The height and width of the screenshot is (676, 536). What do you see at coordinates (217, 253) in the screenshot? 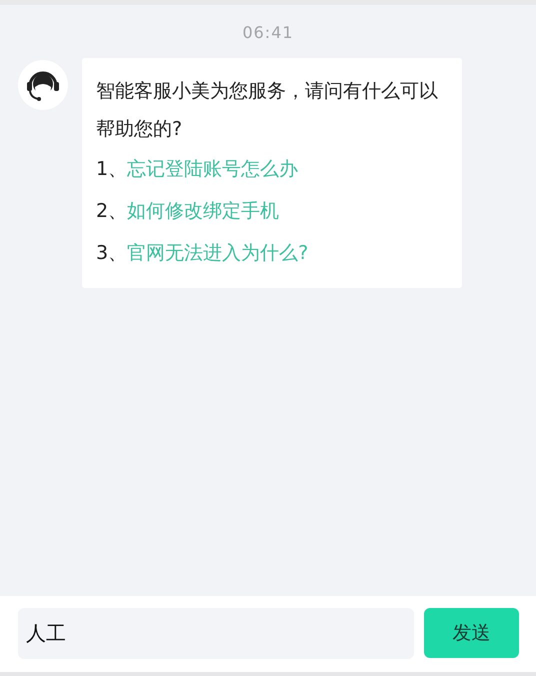
I see `question-link: 官网无法进入为什么?` at bounding box center [217, 253].